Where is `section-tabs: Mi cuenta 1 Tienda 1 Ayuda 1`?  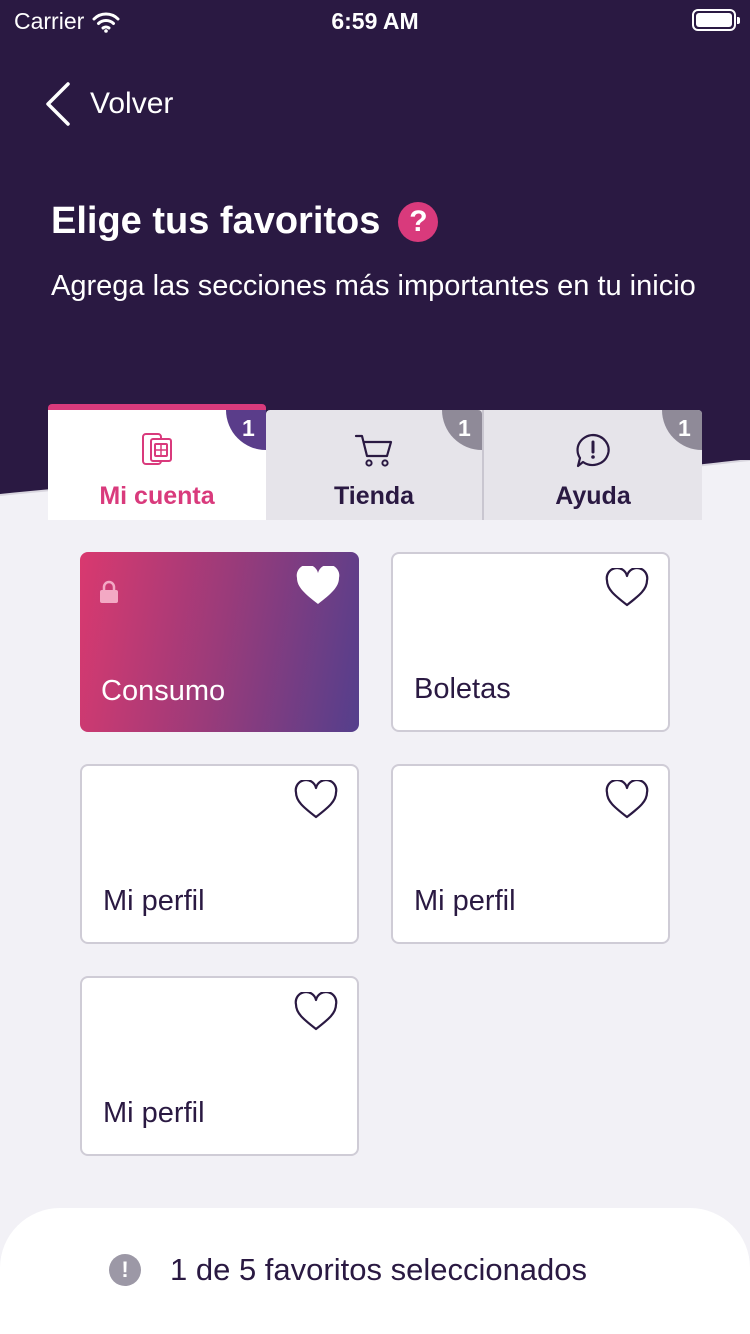
section-tabs: Mi cuenta 1 Tienda 1 Ayuda 1 is located at coordinates (375, 462).